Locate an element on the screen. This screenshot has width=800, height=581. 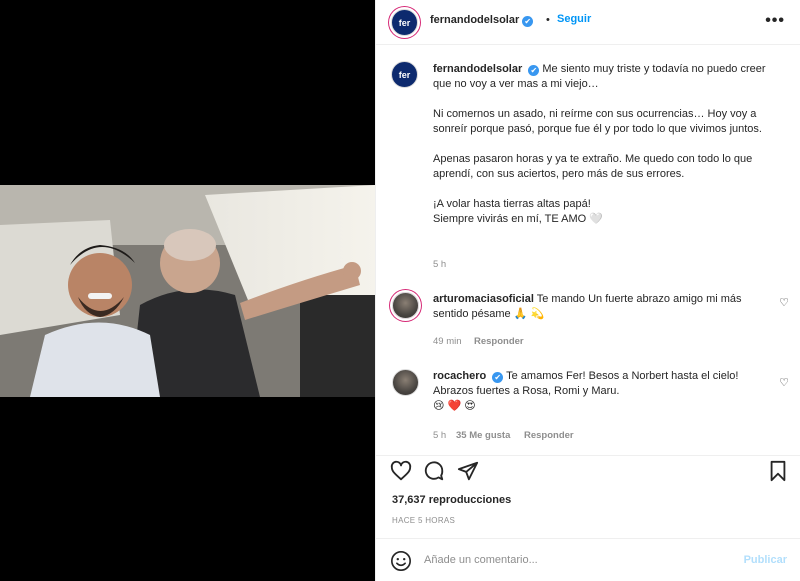
caption-username: fernandodelsolar is located at coordinates (477, 69).